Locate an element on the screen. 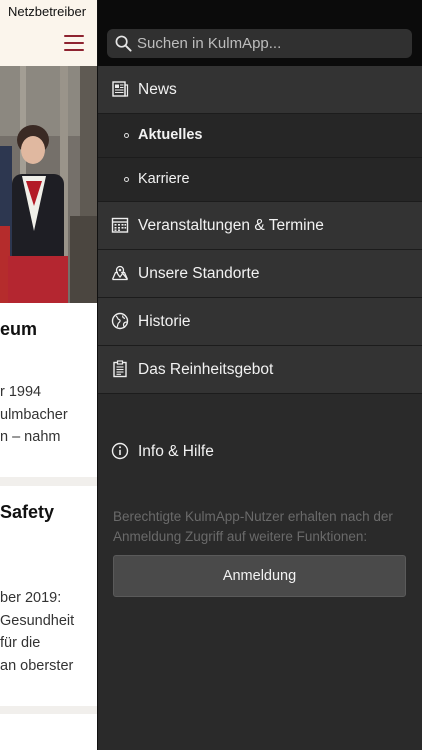 Image resolution: width=422 pixels, height=750 pixels. photo-image is located at coordinates (48, 184).